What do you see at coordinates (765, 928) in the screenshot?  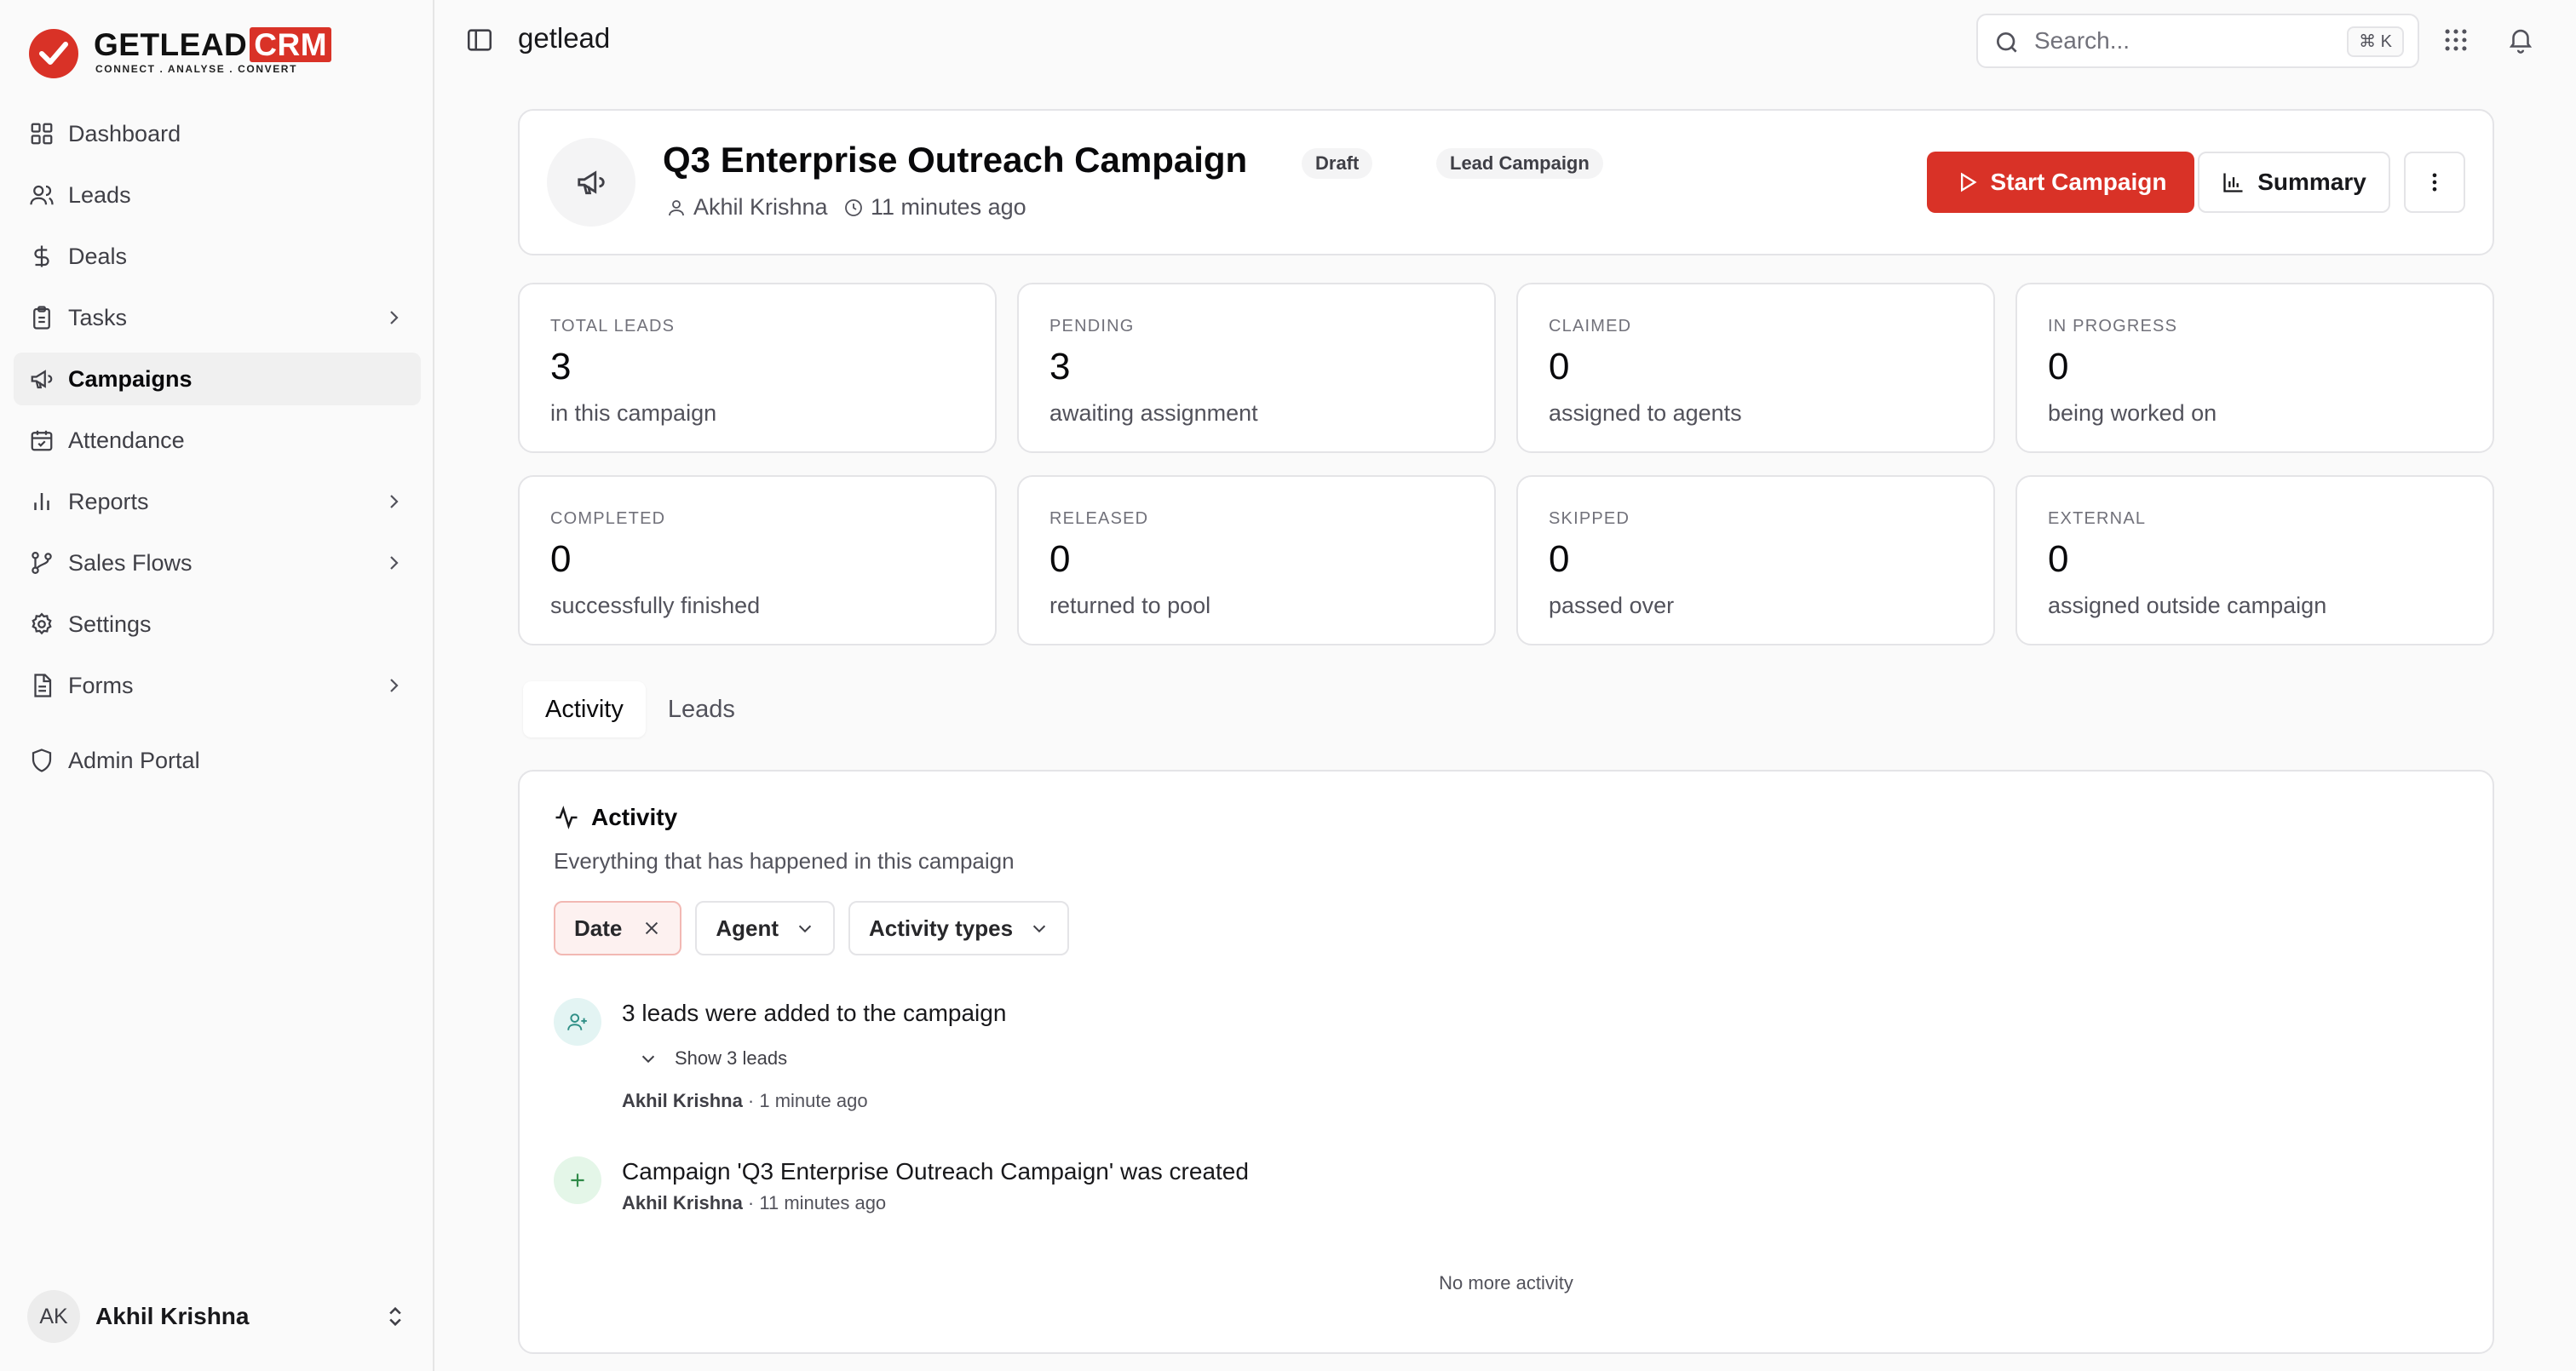 I see `agent-filter: Agent` at bounding box center [765, 928].